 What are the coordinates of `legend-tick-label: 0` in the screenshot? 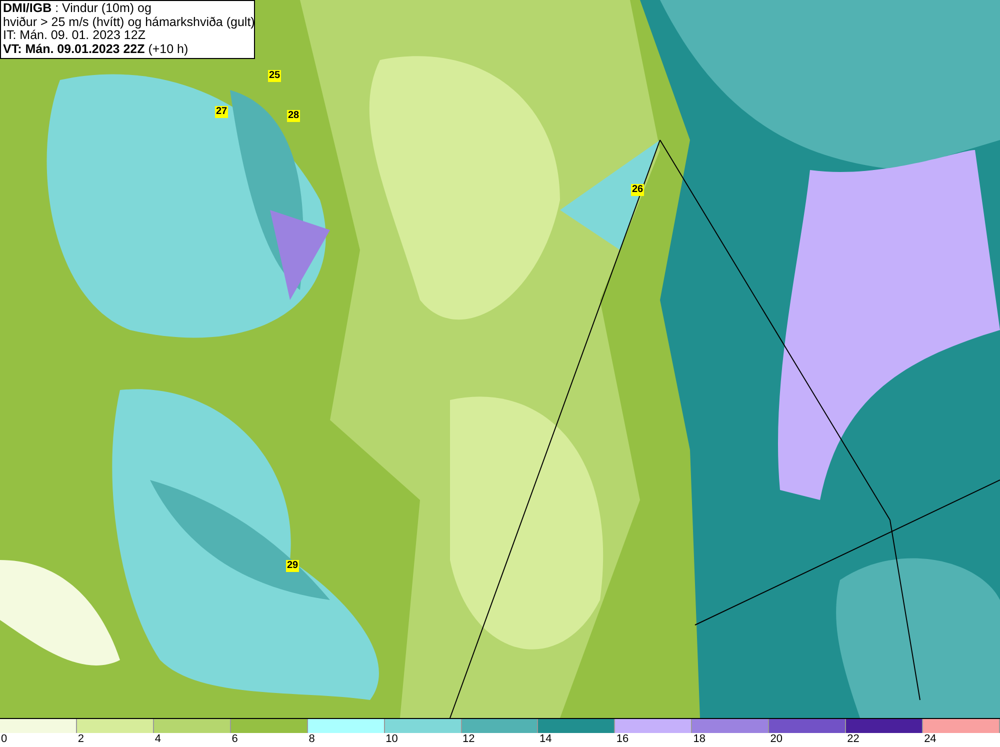 It's located at (4, 739).